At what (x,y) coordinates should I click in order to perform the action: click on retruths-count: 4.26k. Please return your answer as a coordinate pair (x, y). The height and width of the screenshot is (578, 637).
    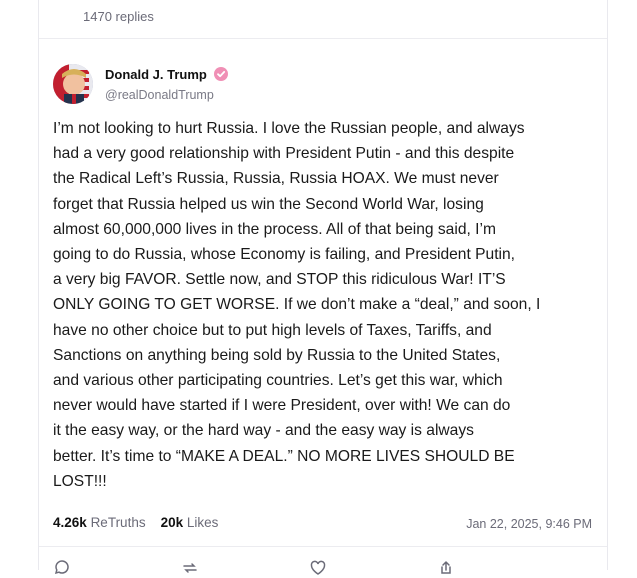
    Looking at the image, I should click on (70, 522).